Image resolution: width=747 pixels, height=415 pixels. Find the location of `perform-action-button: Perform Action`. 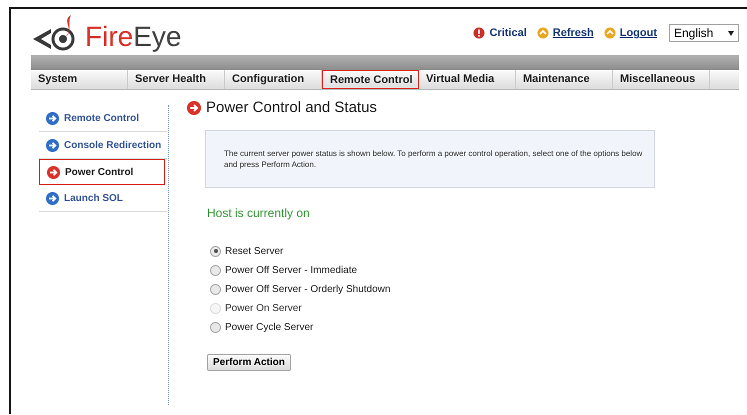

perform-action-button: Perform Action is located at coordinates (249, 362).